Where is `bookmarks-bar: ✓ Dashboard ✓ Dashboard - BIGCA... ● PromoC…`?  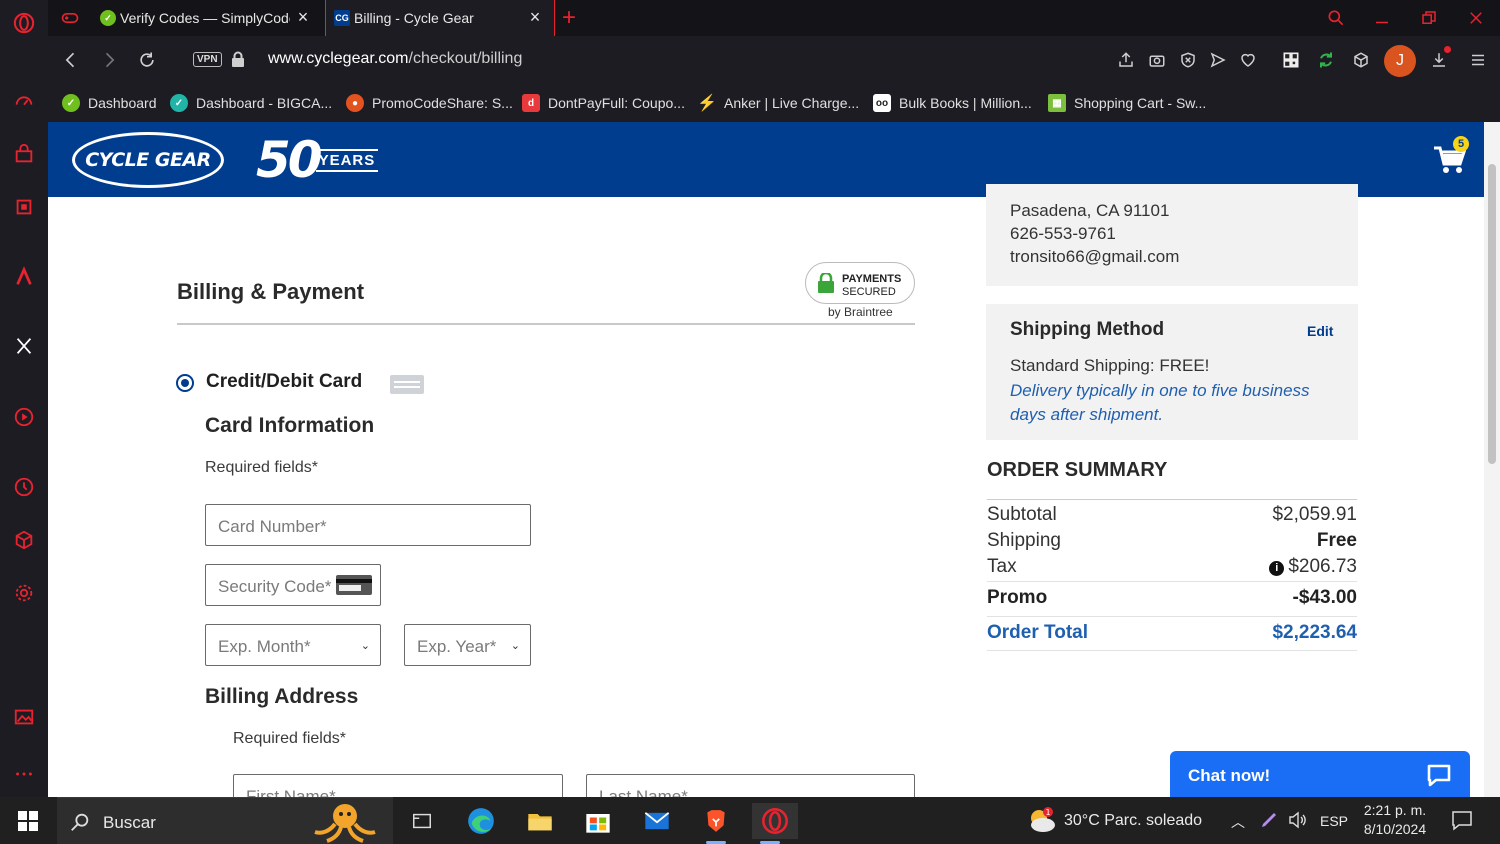
bookmarks-bar: ✓ Dashboard ✓ Dashboard - BIGCA... ● PromoC… is located at coordinates (774, 103).